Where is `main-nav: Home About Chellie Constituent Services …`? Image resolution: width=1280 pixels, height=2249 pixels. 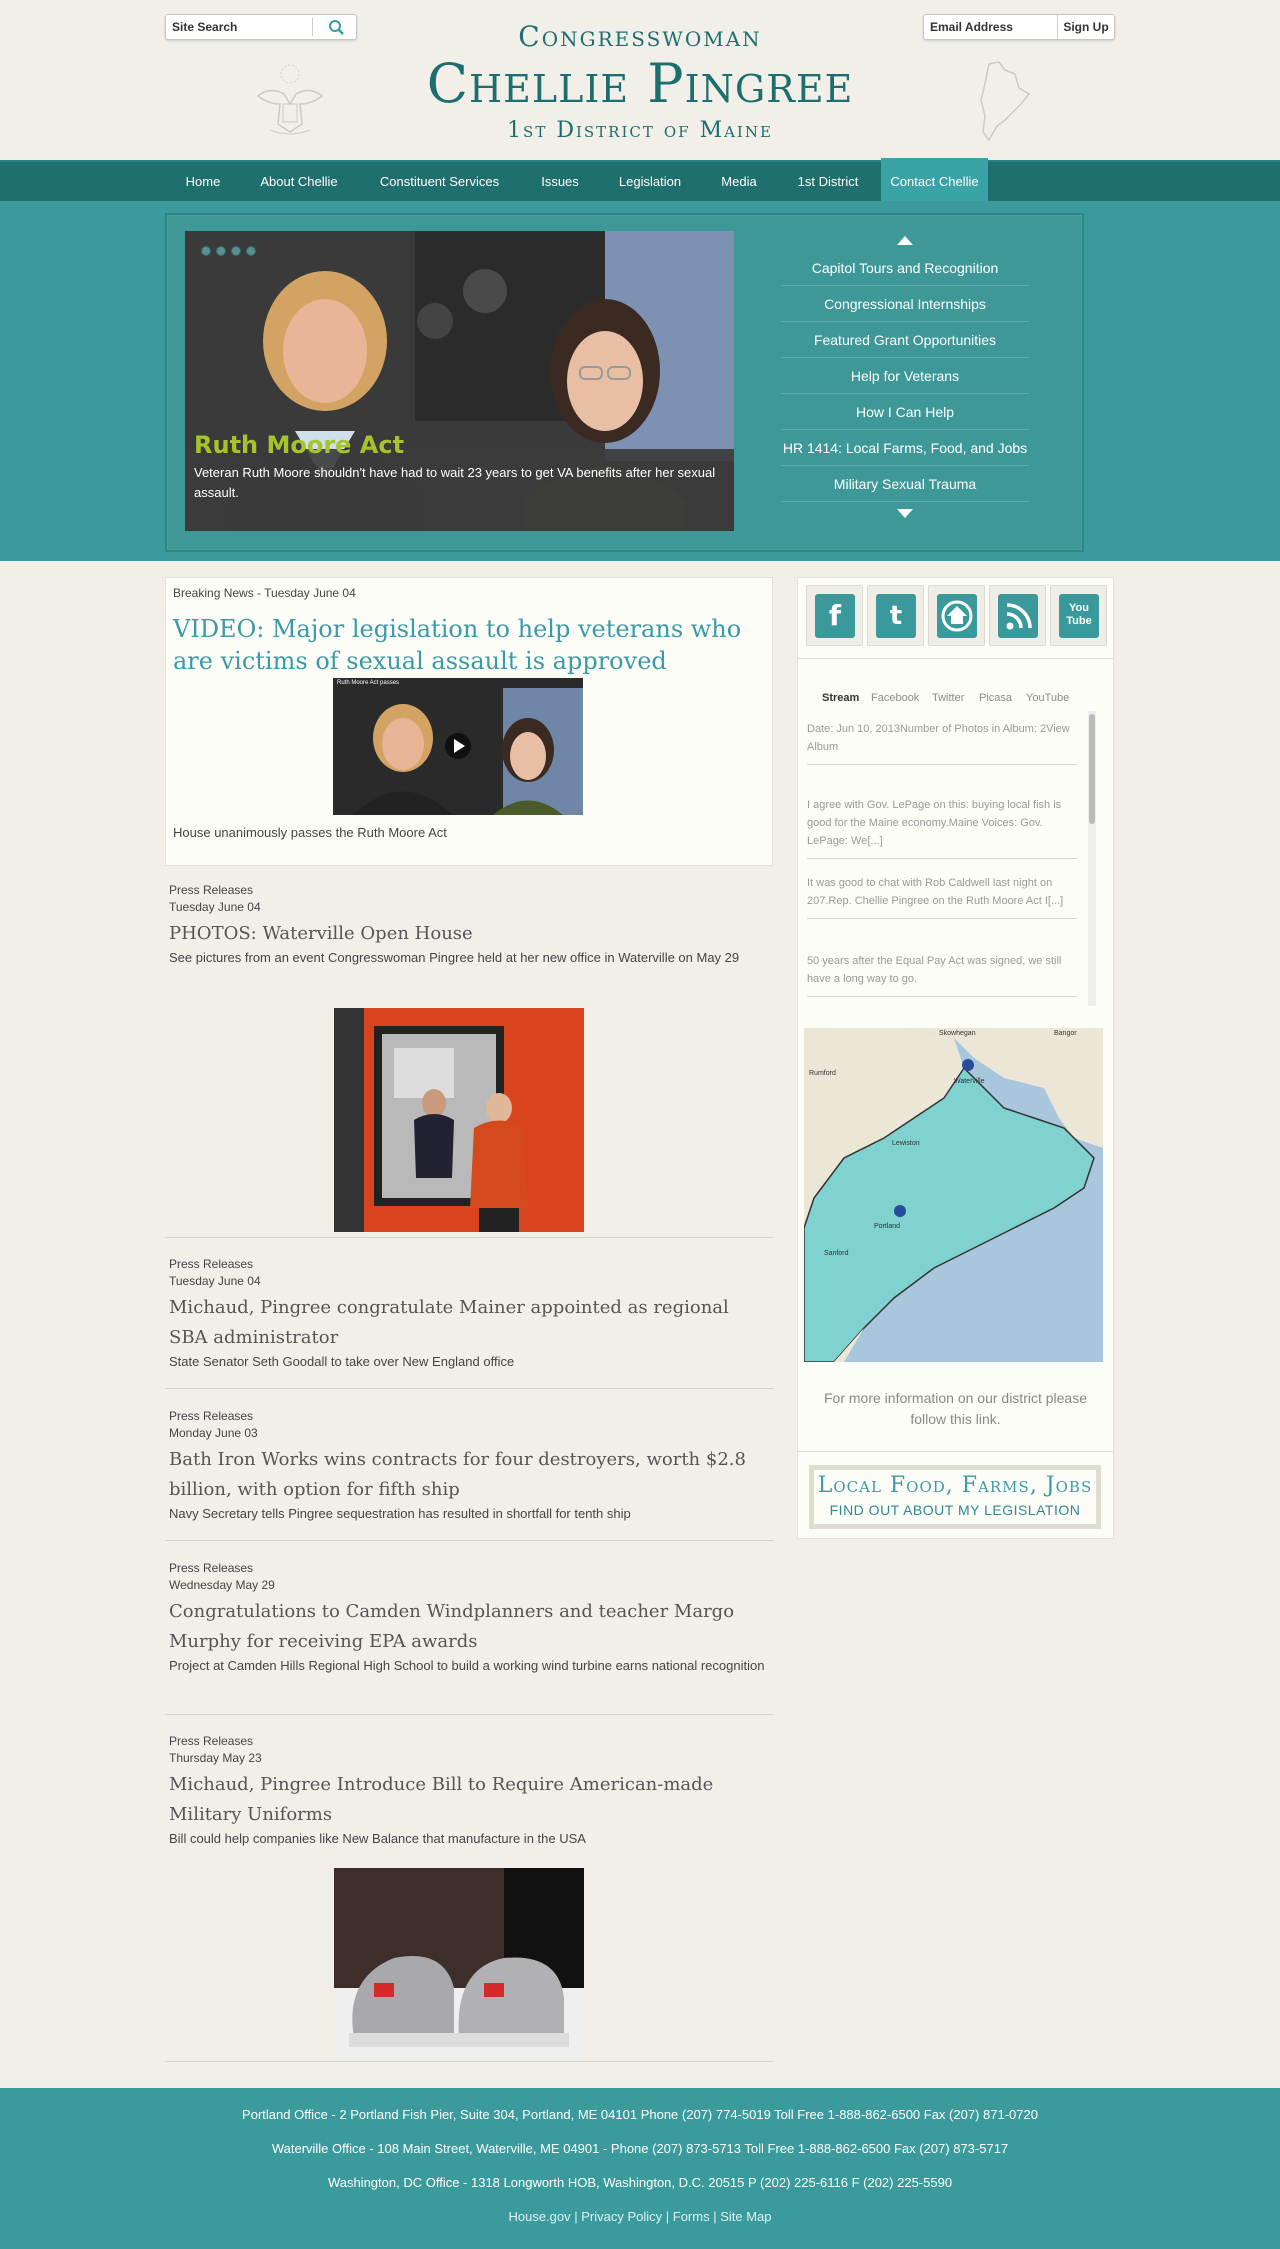
main-nav: Home About Chellie Constituent Services … is located at coordinates (640, 180).